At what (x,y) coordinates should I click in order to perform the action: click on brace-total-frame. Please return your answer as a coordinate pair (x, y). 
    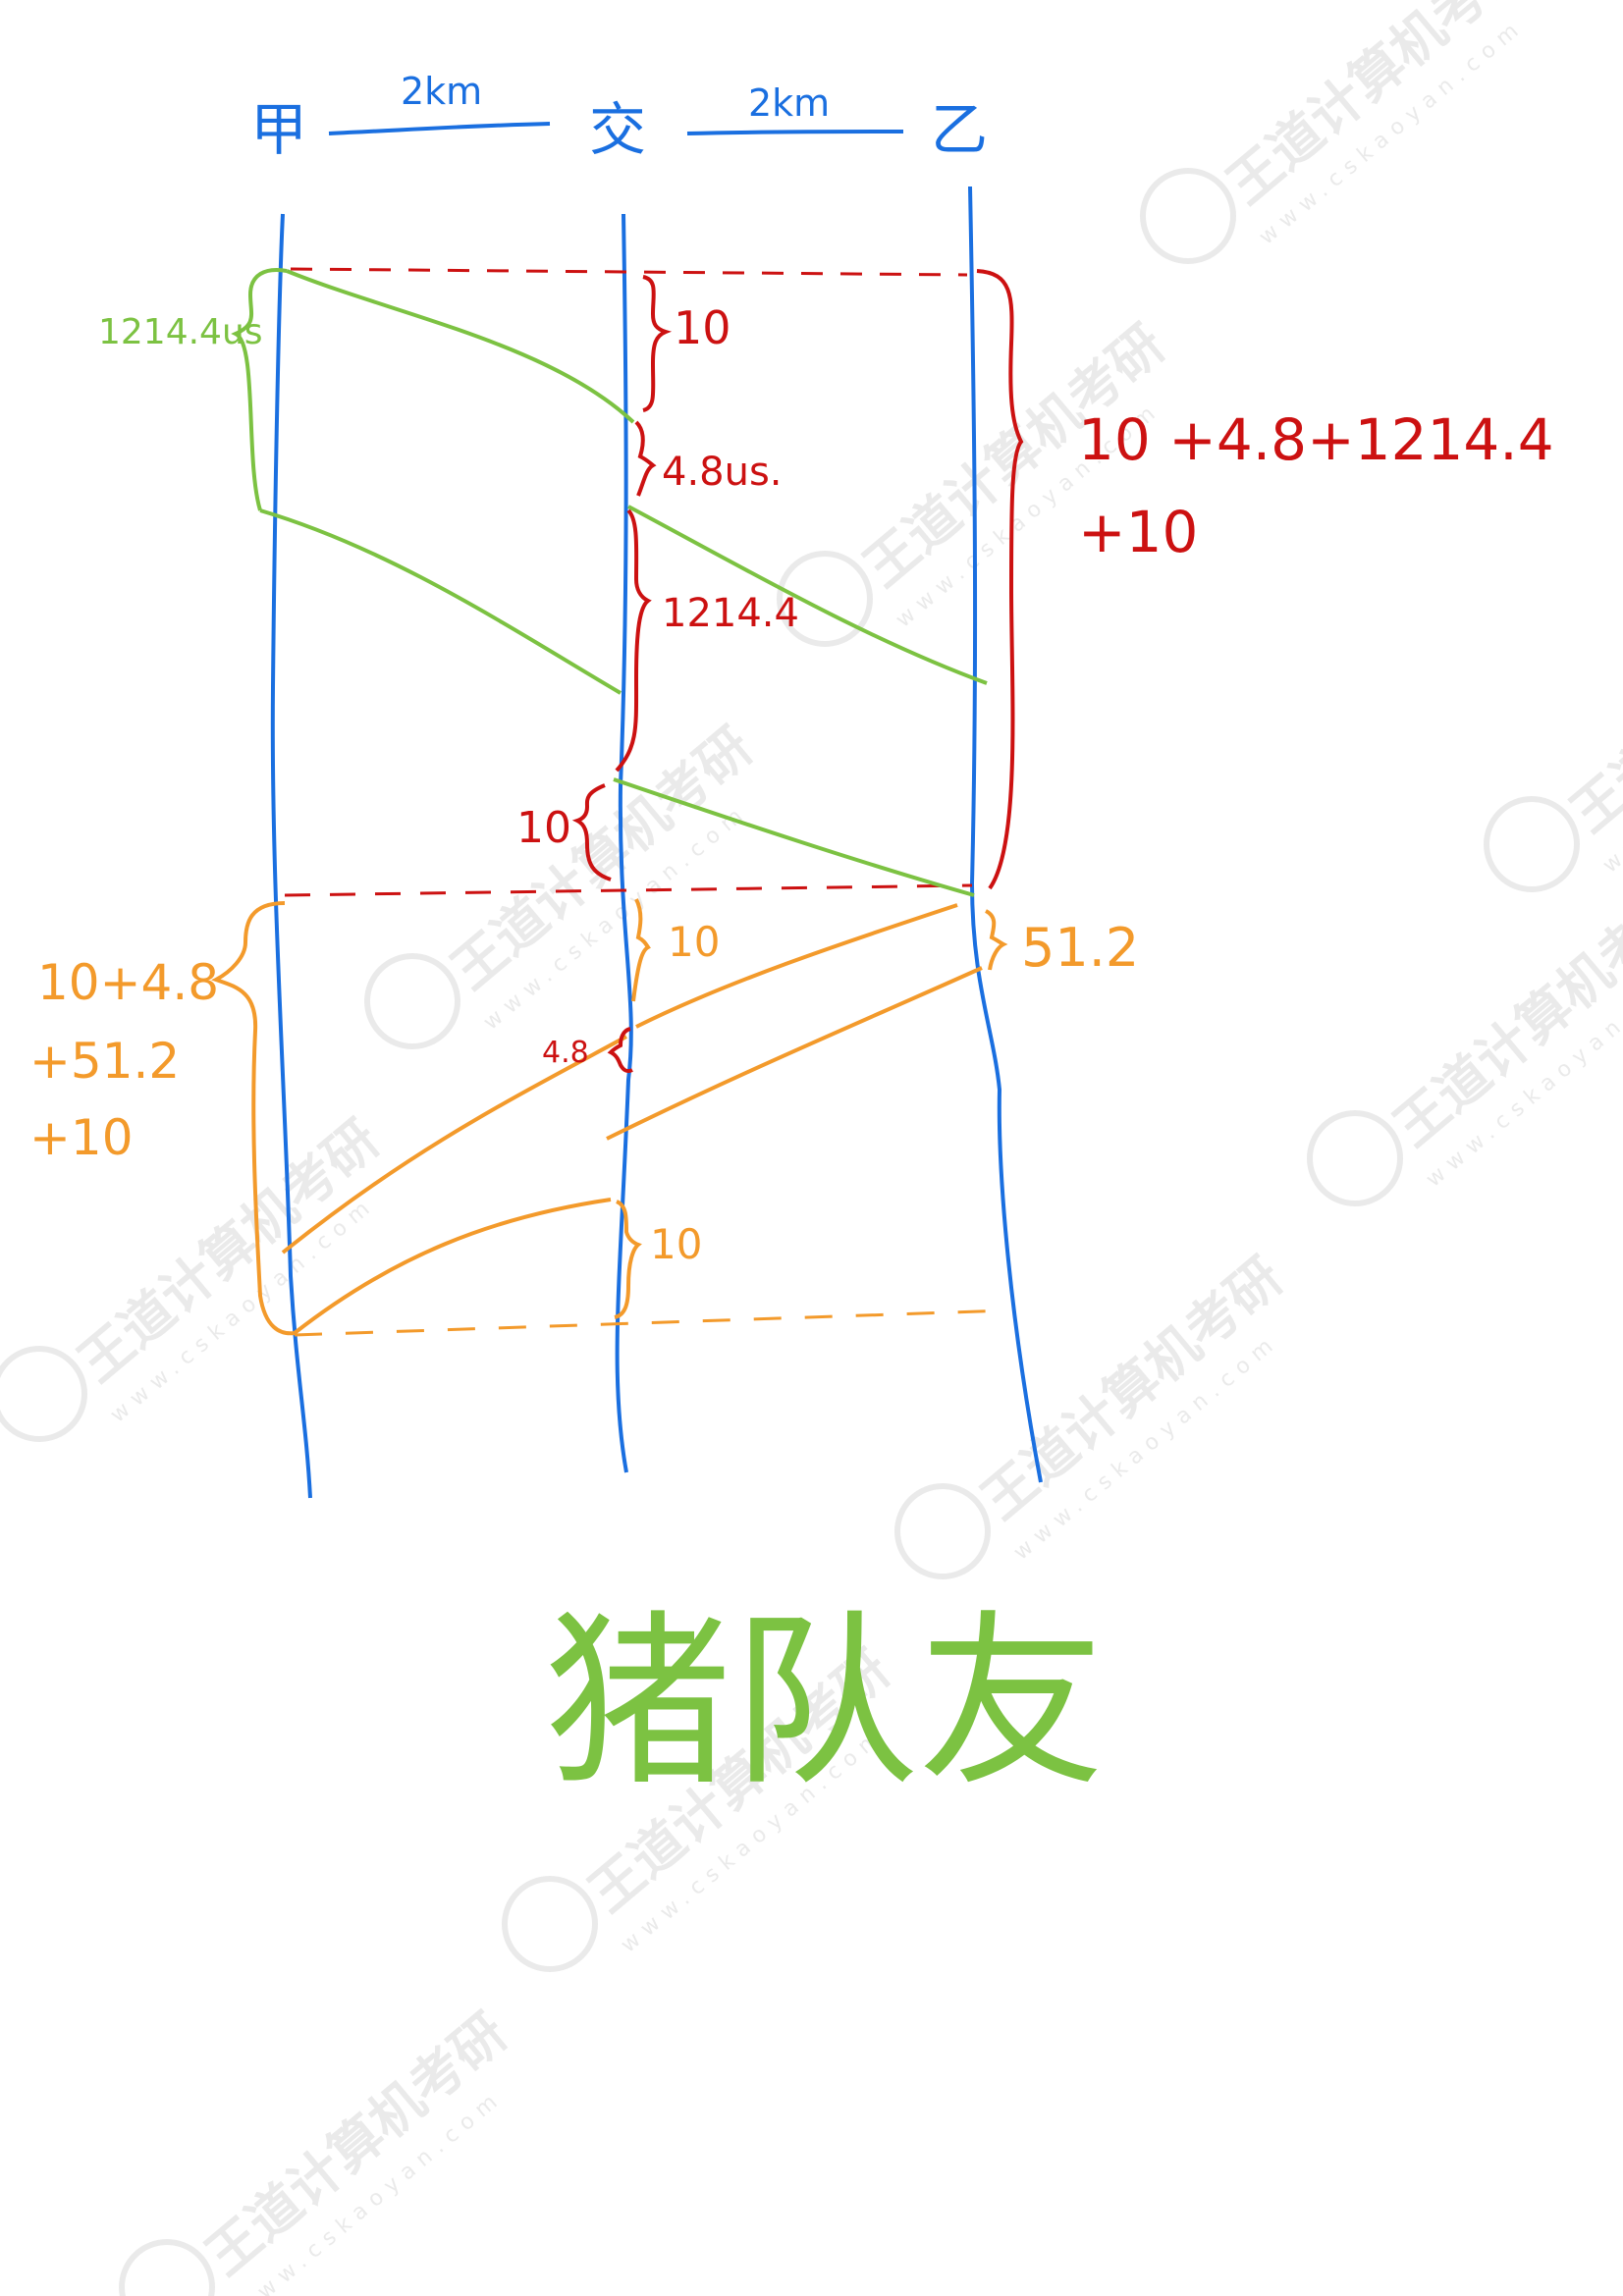
    Looking at the image, I should click on (1000, 580).